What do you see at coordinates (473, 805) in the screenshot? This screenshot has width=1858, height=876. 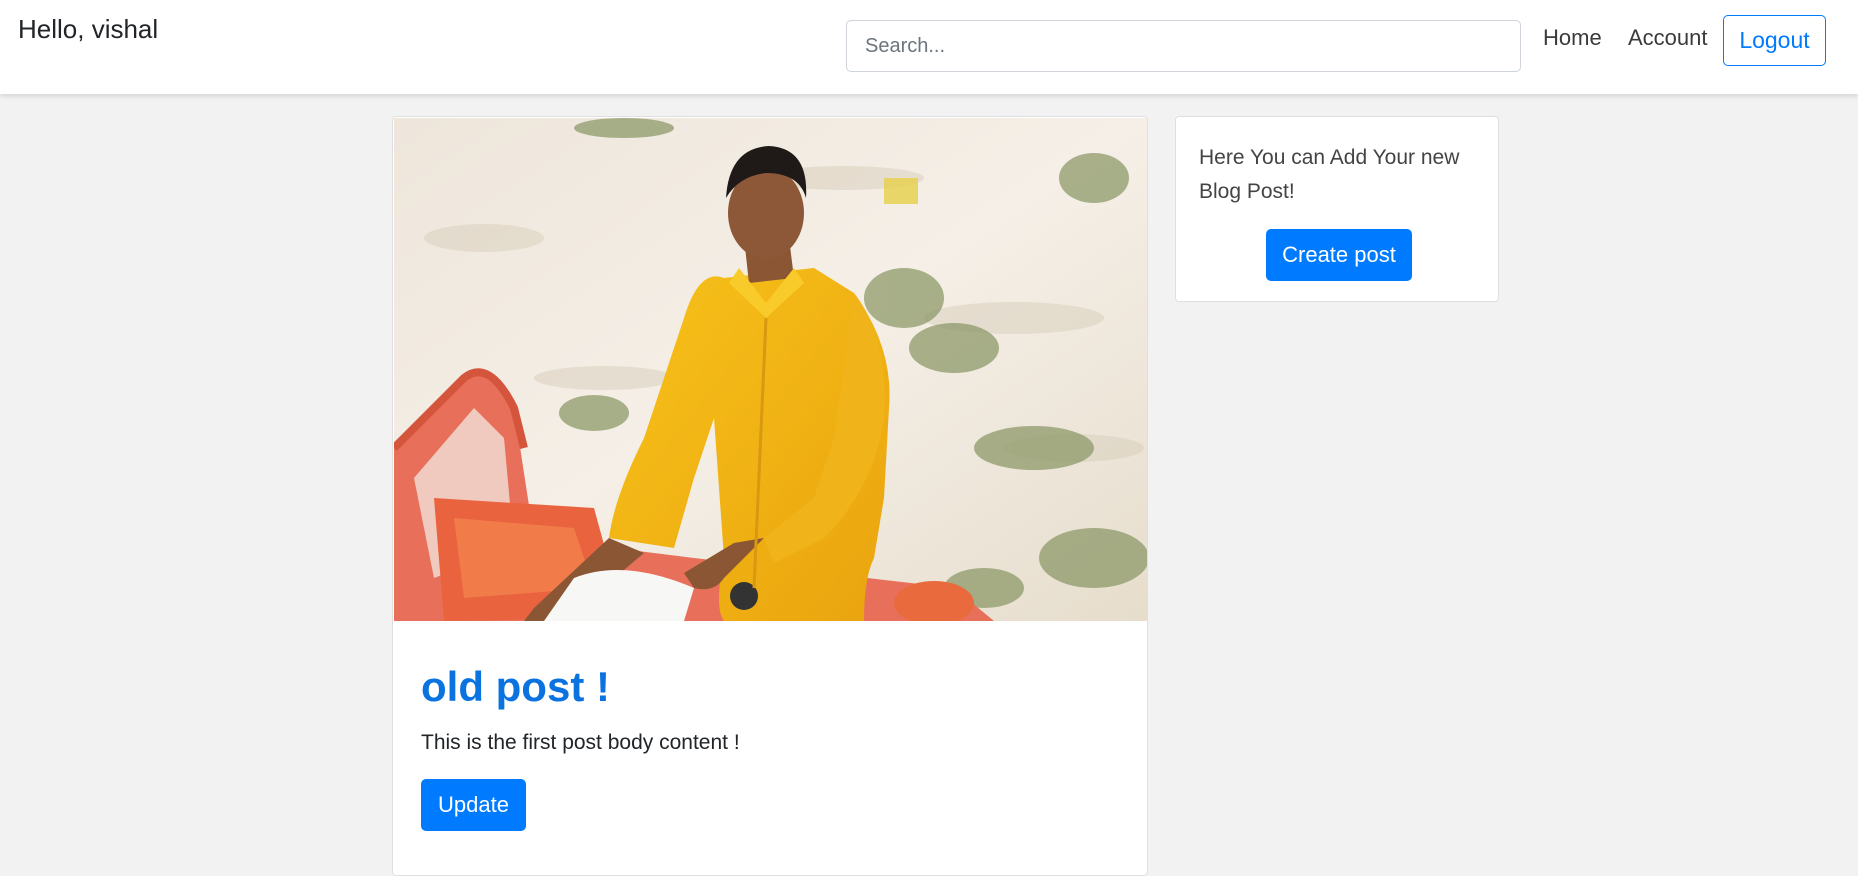 I see `update-button: Update` at bounding box center [473, 805].